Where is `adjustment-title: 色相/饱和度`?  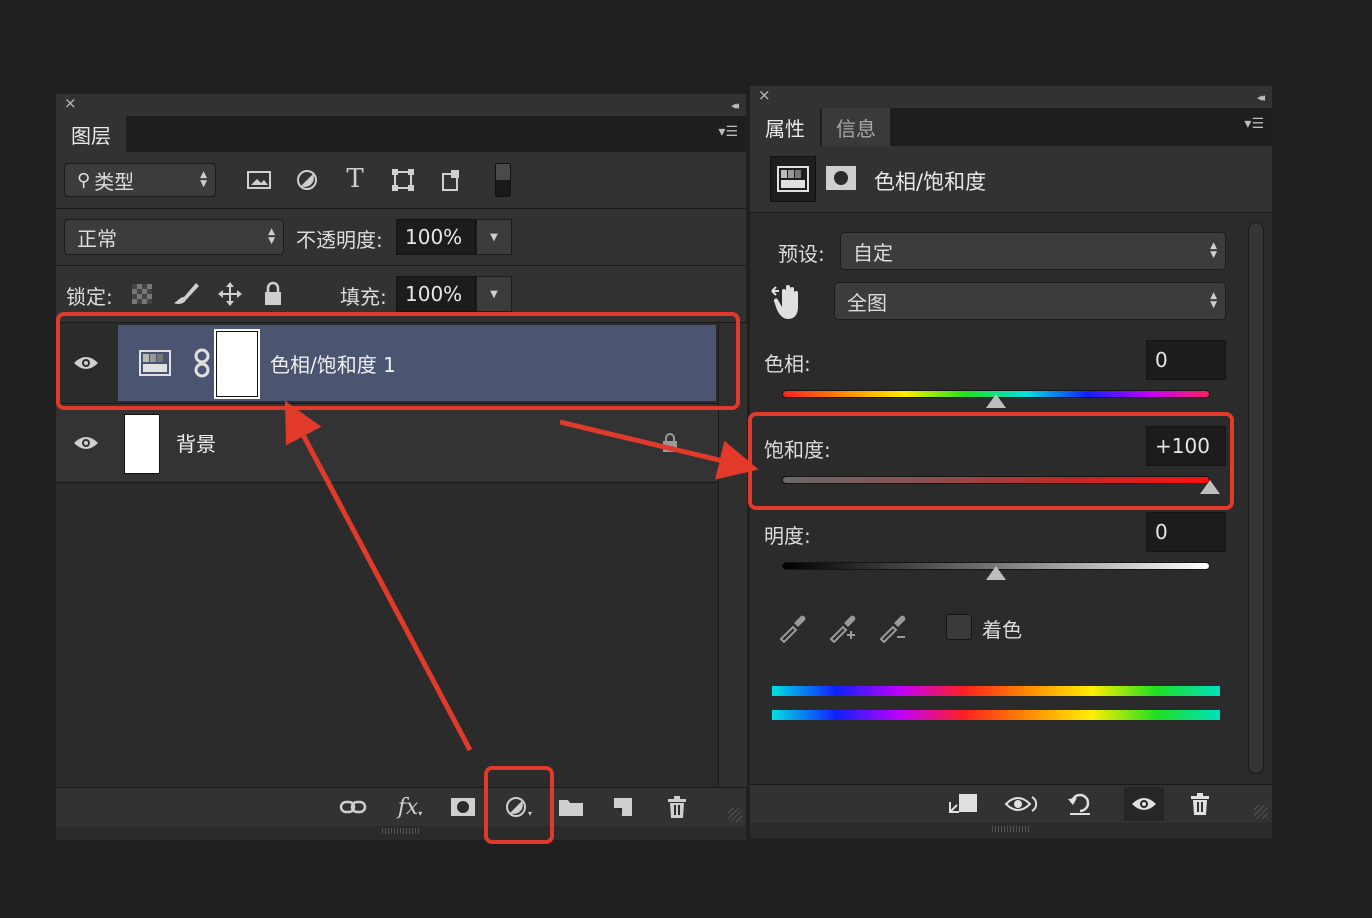 adjustment-title: 色相/饱和度 is located at coordinates (930, 182).